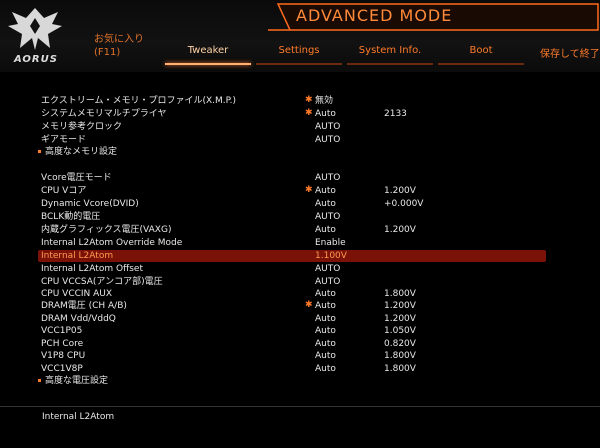 This screenshot has height=448, width=600. Describe the element at coordinates (292, 256) in the screenshot. I see `setting-row-l2atom-selected: Internal L2Atom 1.100V` at that location.